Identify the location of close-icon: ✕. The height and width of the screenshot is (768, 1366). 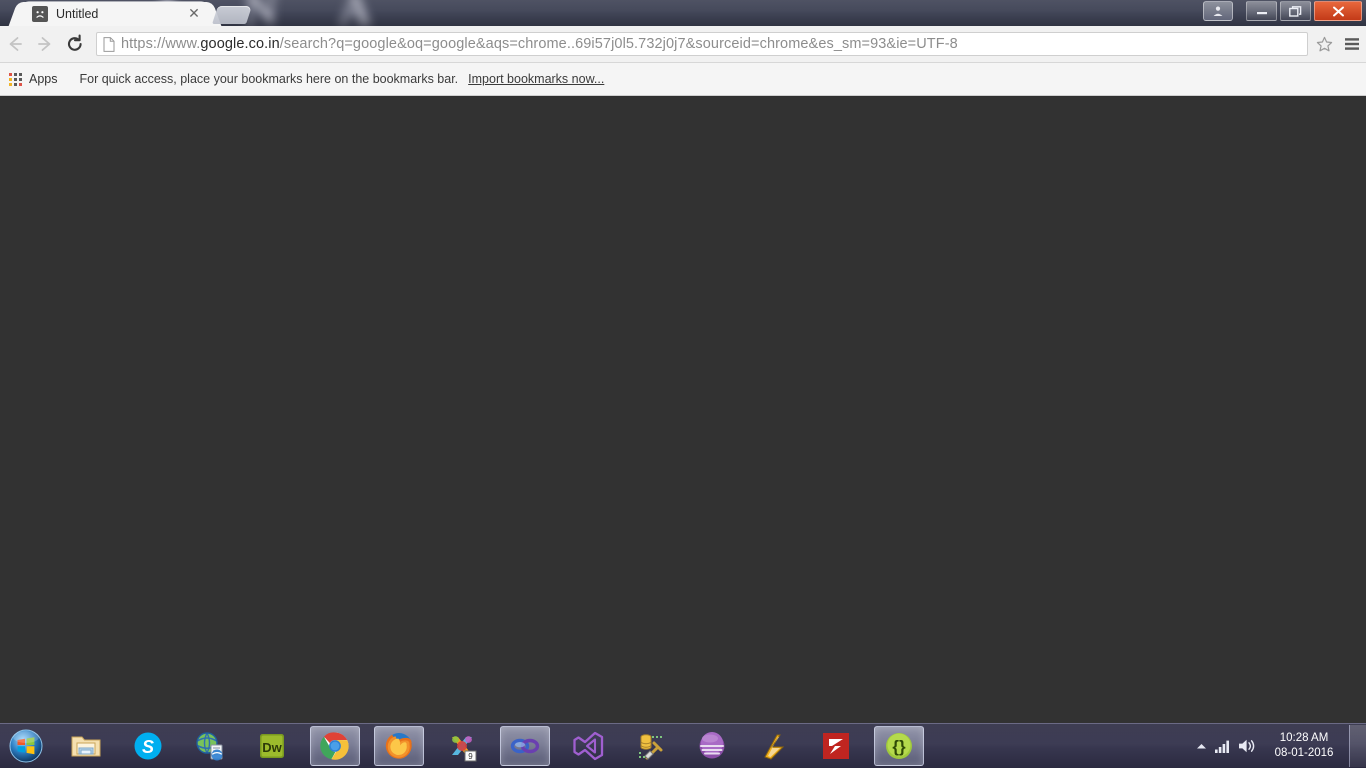
(194, 14).